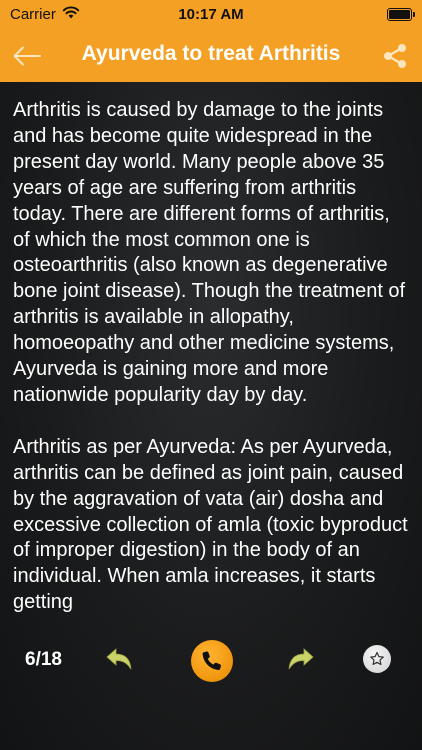  Describe the element at coordinates (43, 659) in the screenshot. I see `page-counter: 6/18` at that location.